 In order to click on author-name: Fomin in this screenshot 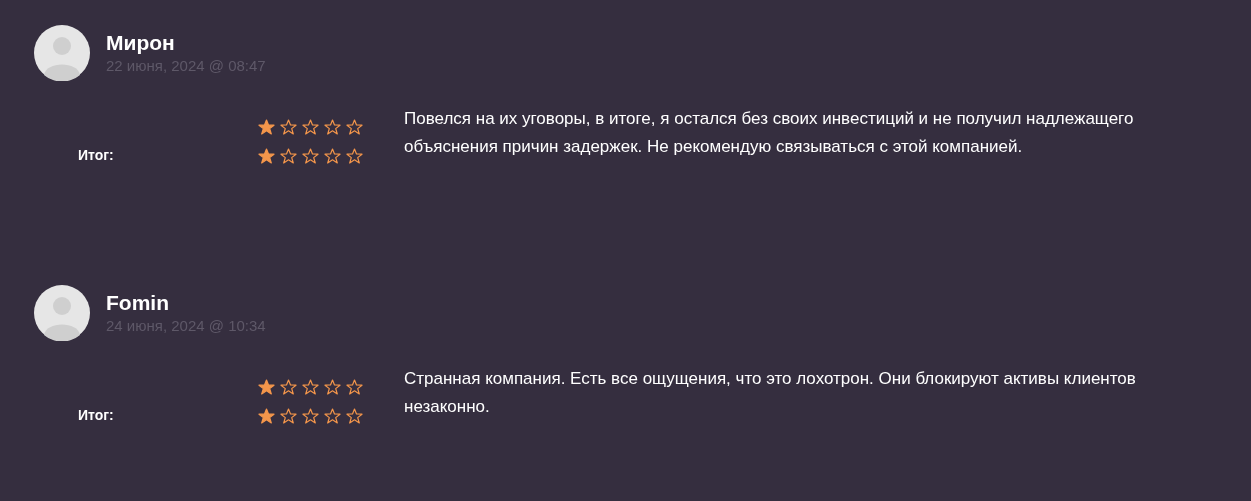, I will do `click(138, 303)`.